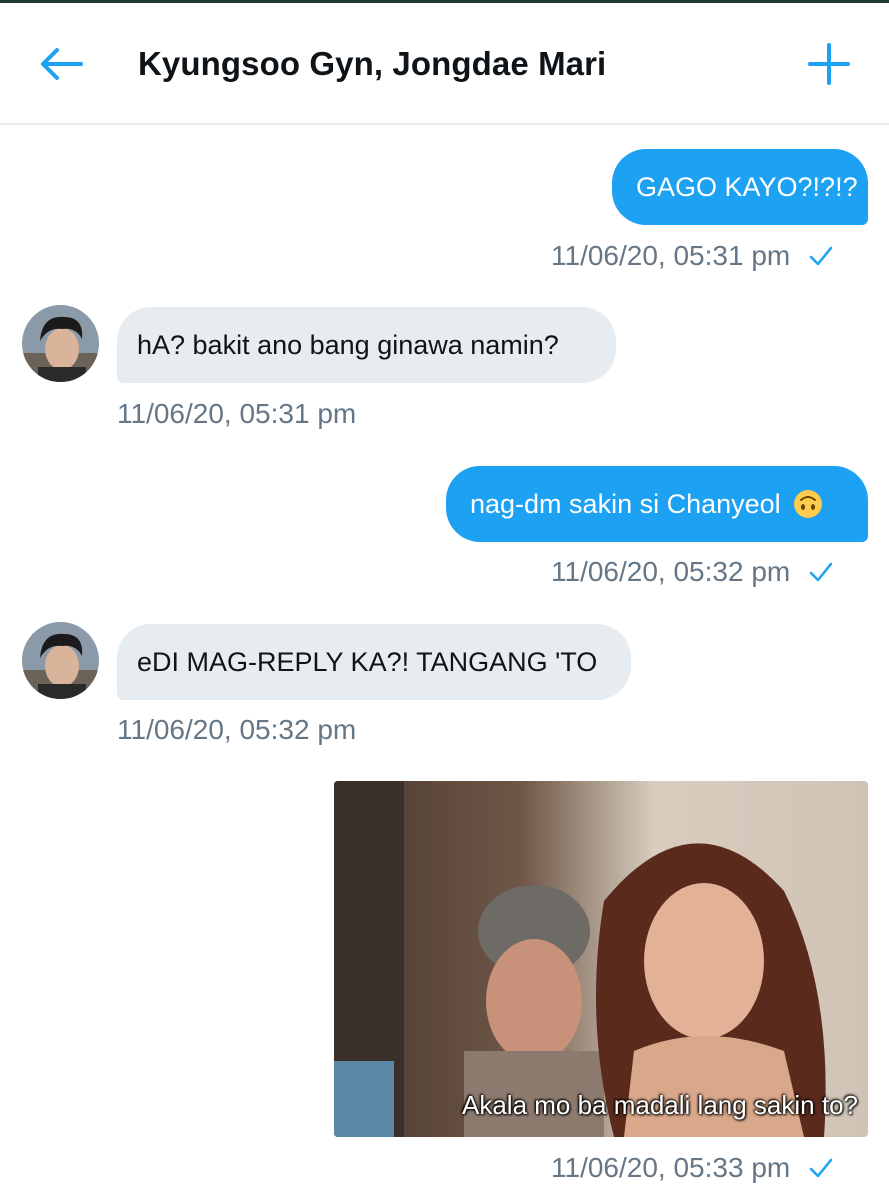  Describe the element at coordinates (348, 344) in the screenshot. I see `message-text: hA? bakit ano bang ginawa namin?` at that location.